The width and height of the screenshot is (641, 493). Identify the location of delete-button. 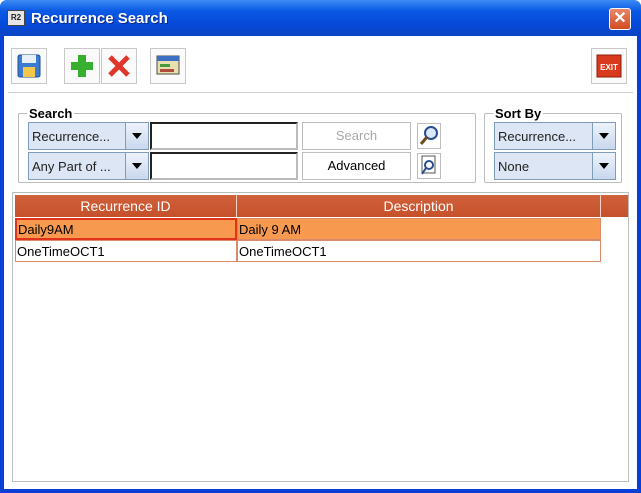
(119, 66).